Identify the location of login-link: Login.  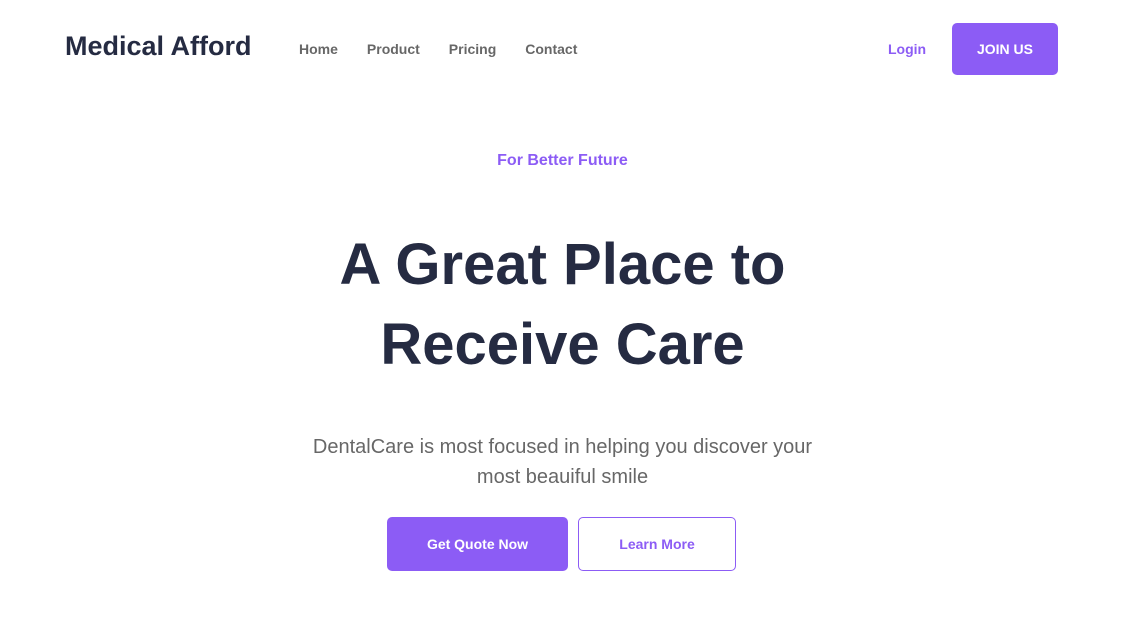
(907, 49).